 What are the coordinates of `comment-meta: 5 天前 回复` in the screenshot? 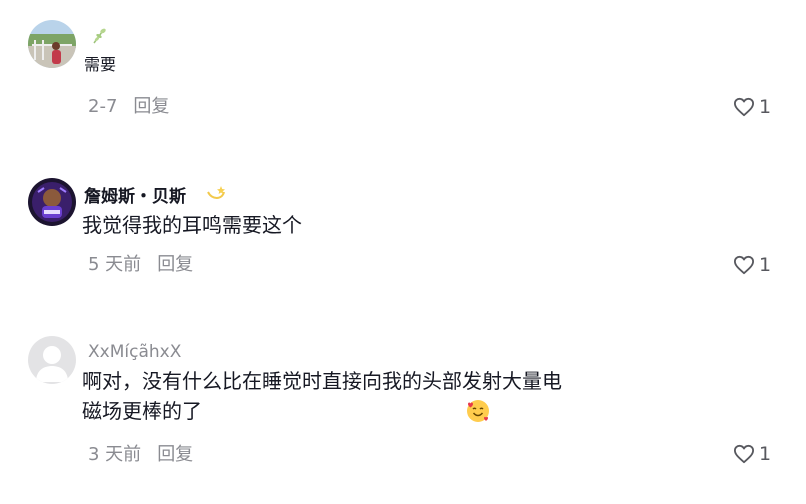 It's located at (140, 263).